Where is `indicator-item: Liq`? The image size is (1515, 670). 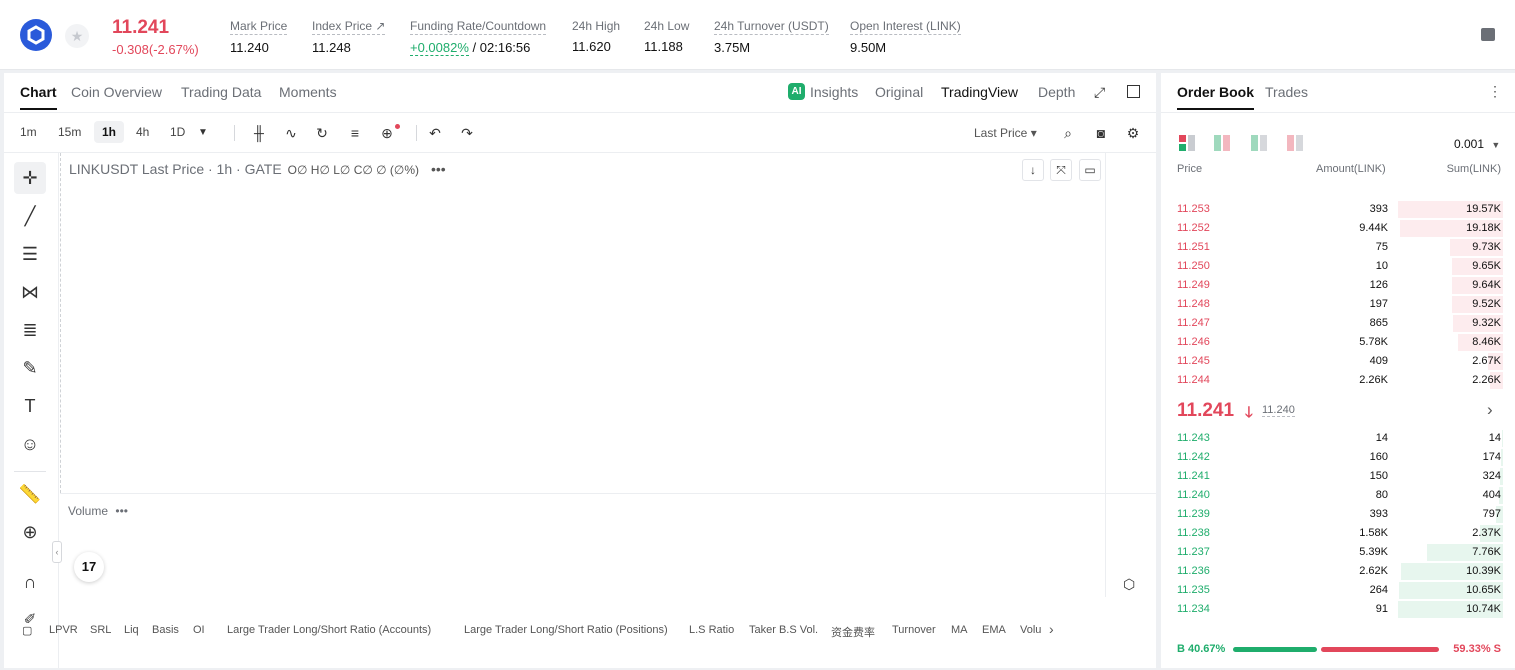
indicator-item: Liq is located at coordinates (131, 630).